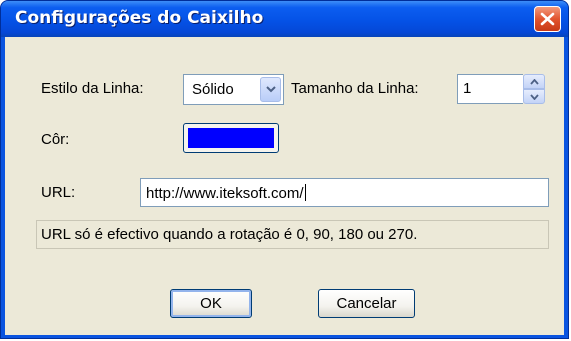 This screenshot has width=571, height=341. I want to click on chevron-down-icon, so click(271, 89).